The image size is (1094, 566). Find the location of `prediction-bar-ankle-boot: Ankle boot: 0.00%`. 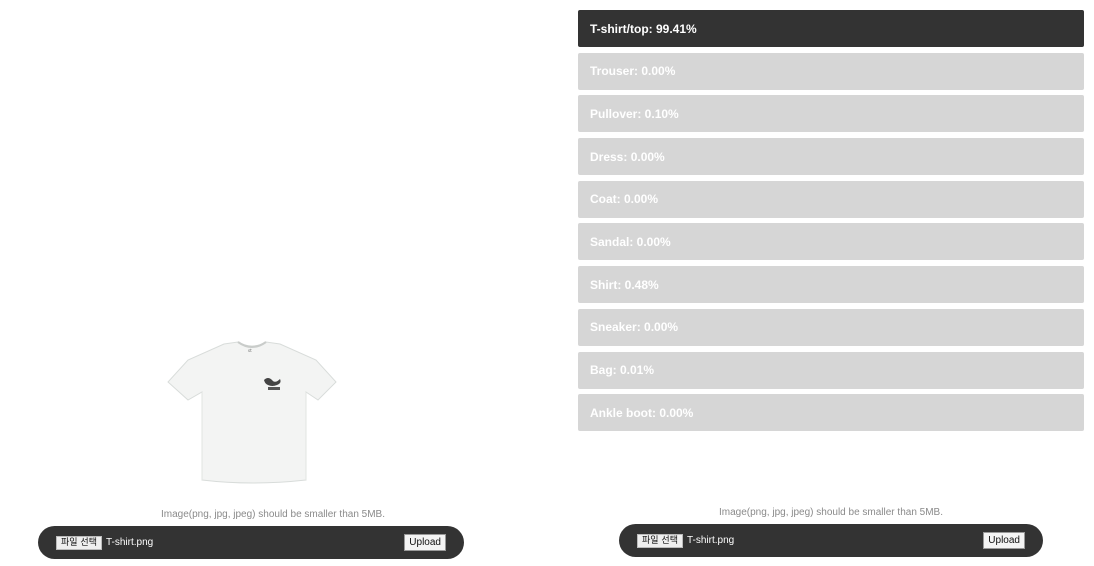

prediction-bar-ankle-boot: Ankle boot: 0.00% is located at coordinates (831, 413).